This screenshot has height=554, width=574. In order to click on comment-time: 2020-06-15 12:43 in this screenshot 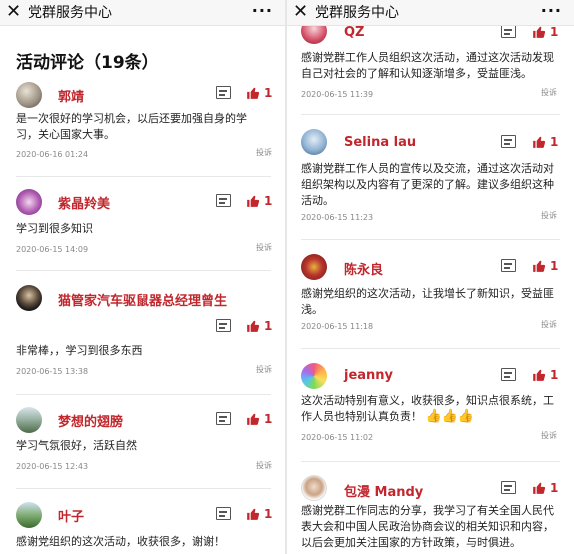, I will do `click(52, 466)`.